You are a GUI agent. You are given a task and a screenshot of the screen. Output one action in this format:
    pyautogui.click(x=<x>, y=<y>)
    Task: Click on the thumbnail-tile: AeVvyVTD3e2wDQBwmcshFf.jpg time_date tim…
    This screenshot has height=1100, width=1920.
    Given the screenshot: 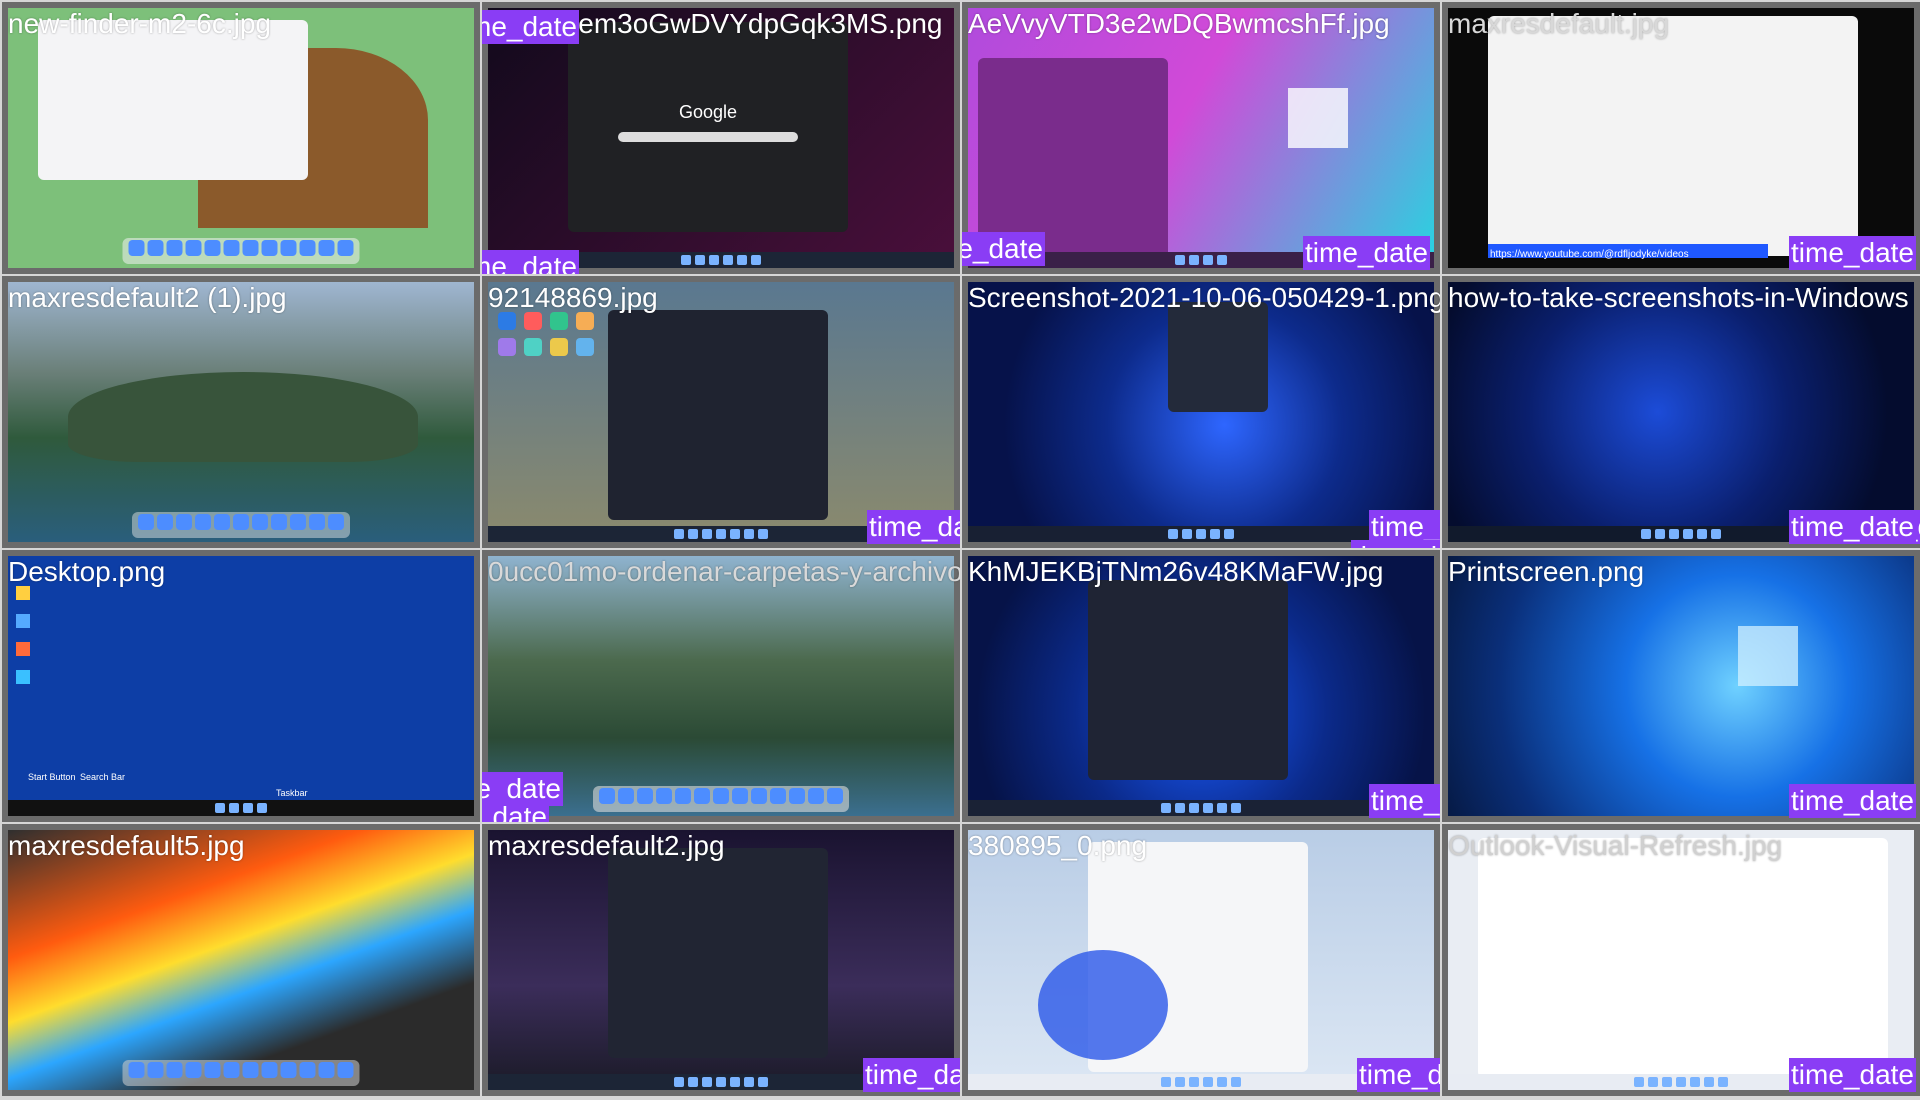 What is the action you would take?
    pyautogui.click(x=1201, y=138)
    